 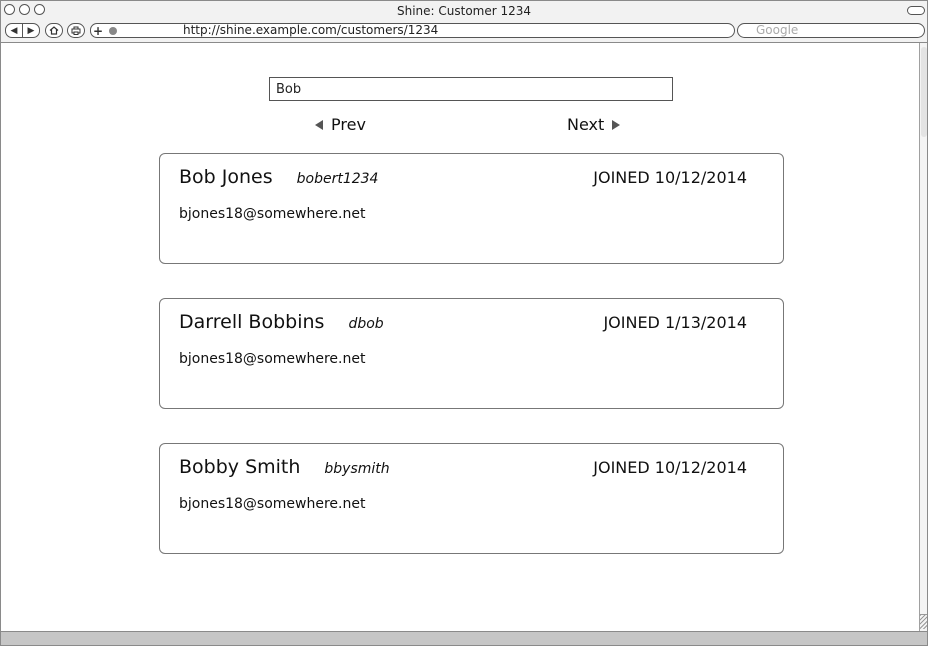 What do you see at coordinates (319, 124) in the screenshot?
I see `chevron-left-icon` at bounding box center [319, 124].